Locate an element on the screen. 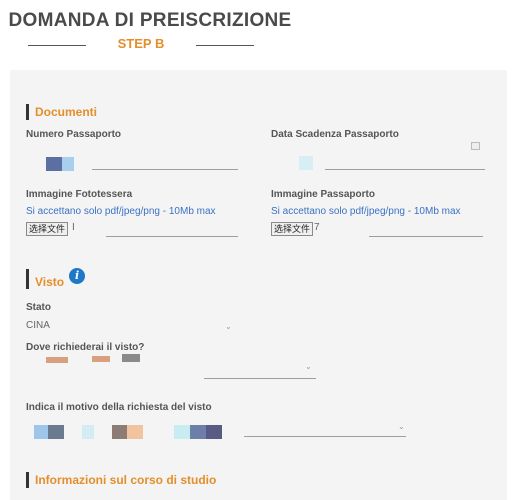  stato-label: Stato is located at coordinates (38, 307).